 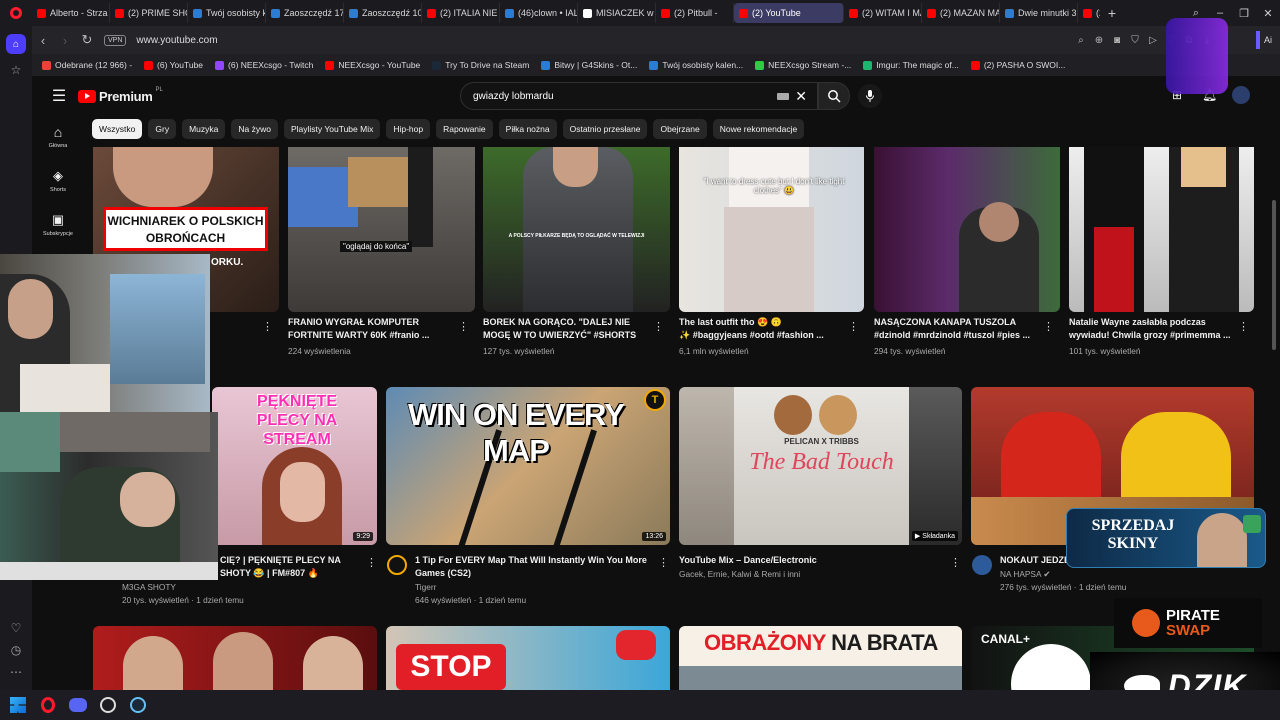 What do you see at coordinates (528, 658) in the screenshot?
I see `video-thumbnail: STOP` at bounding box center [528, 658].